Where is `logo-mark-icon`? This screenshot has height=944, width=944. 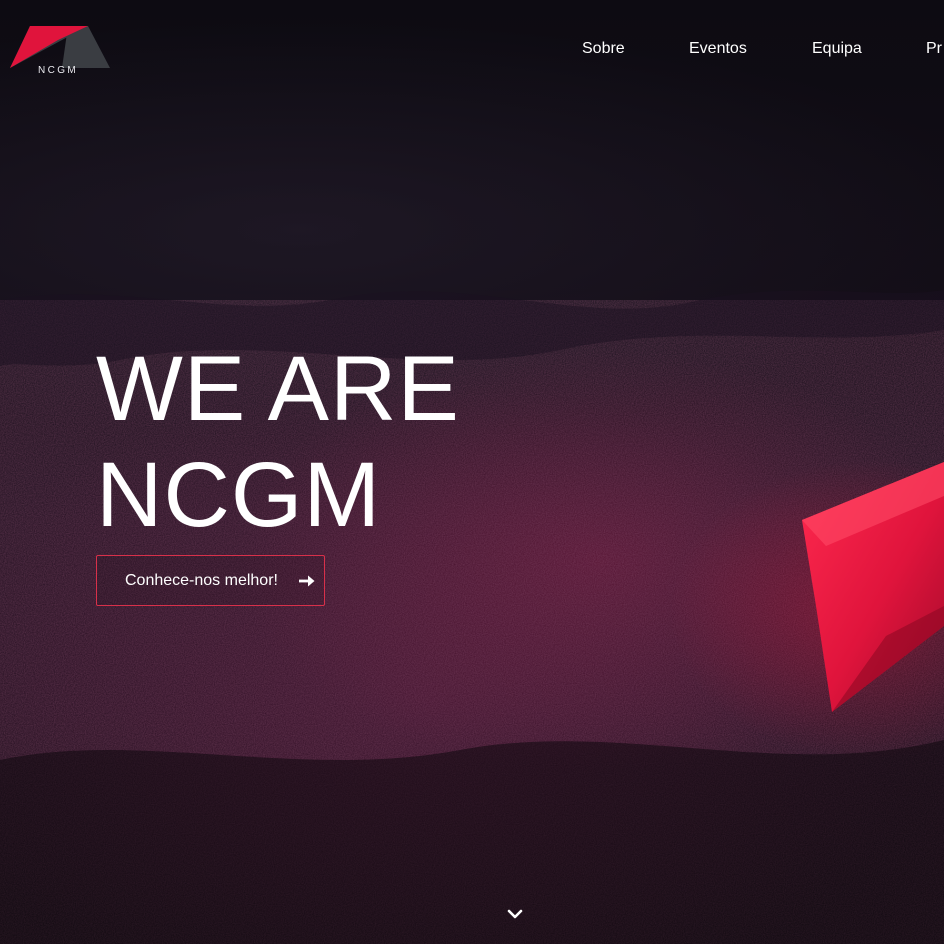
logo-mark-icon is located at coordinates (60, 47).